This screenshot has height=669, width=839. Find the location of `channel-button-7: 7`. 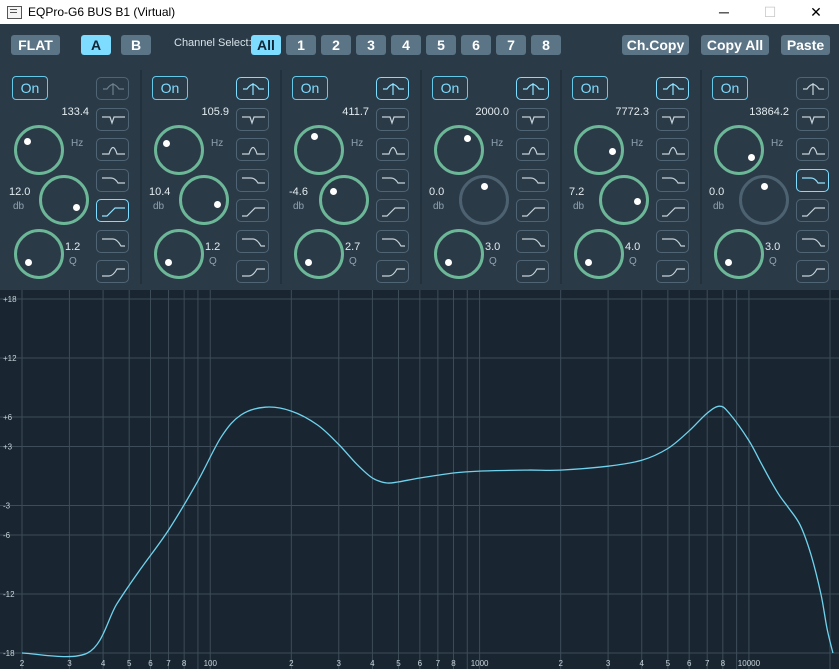

channel-button-7: 7 is located at coordinates (511, 45).